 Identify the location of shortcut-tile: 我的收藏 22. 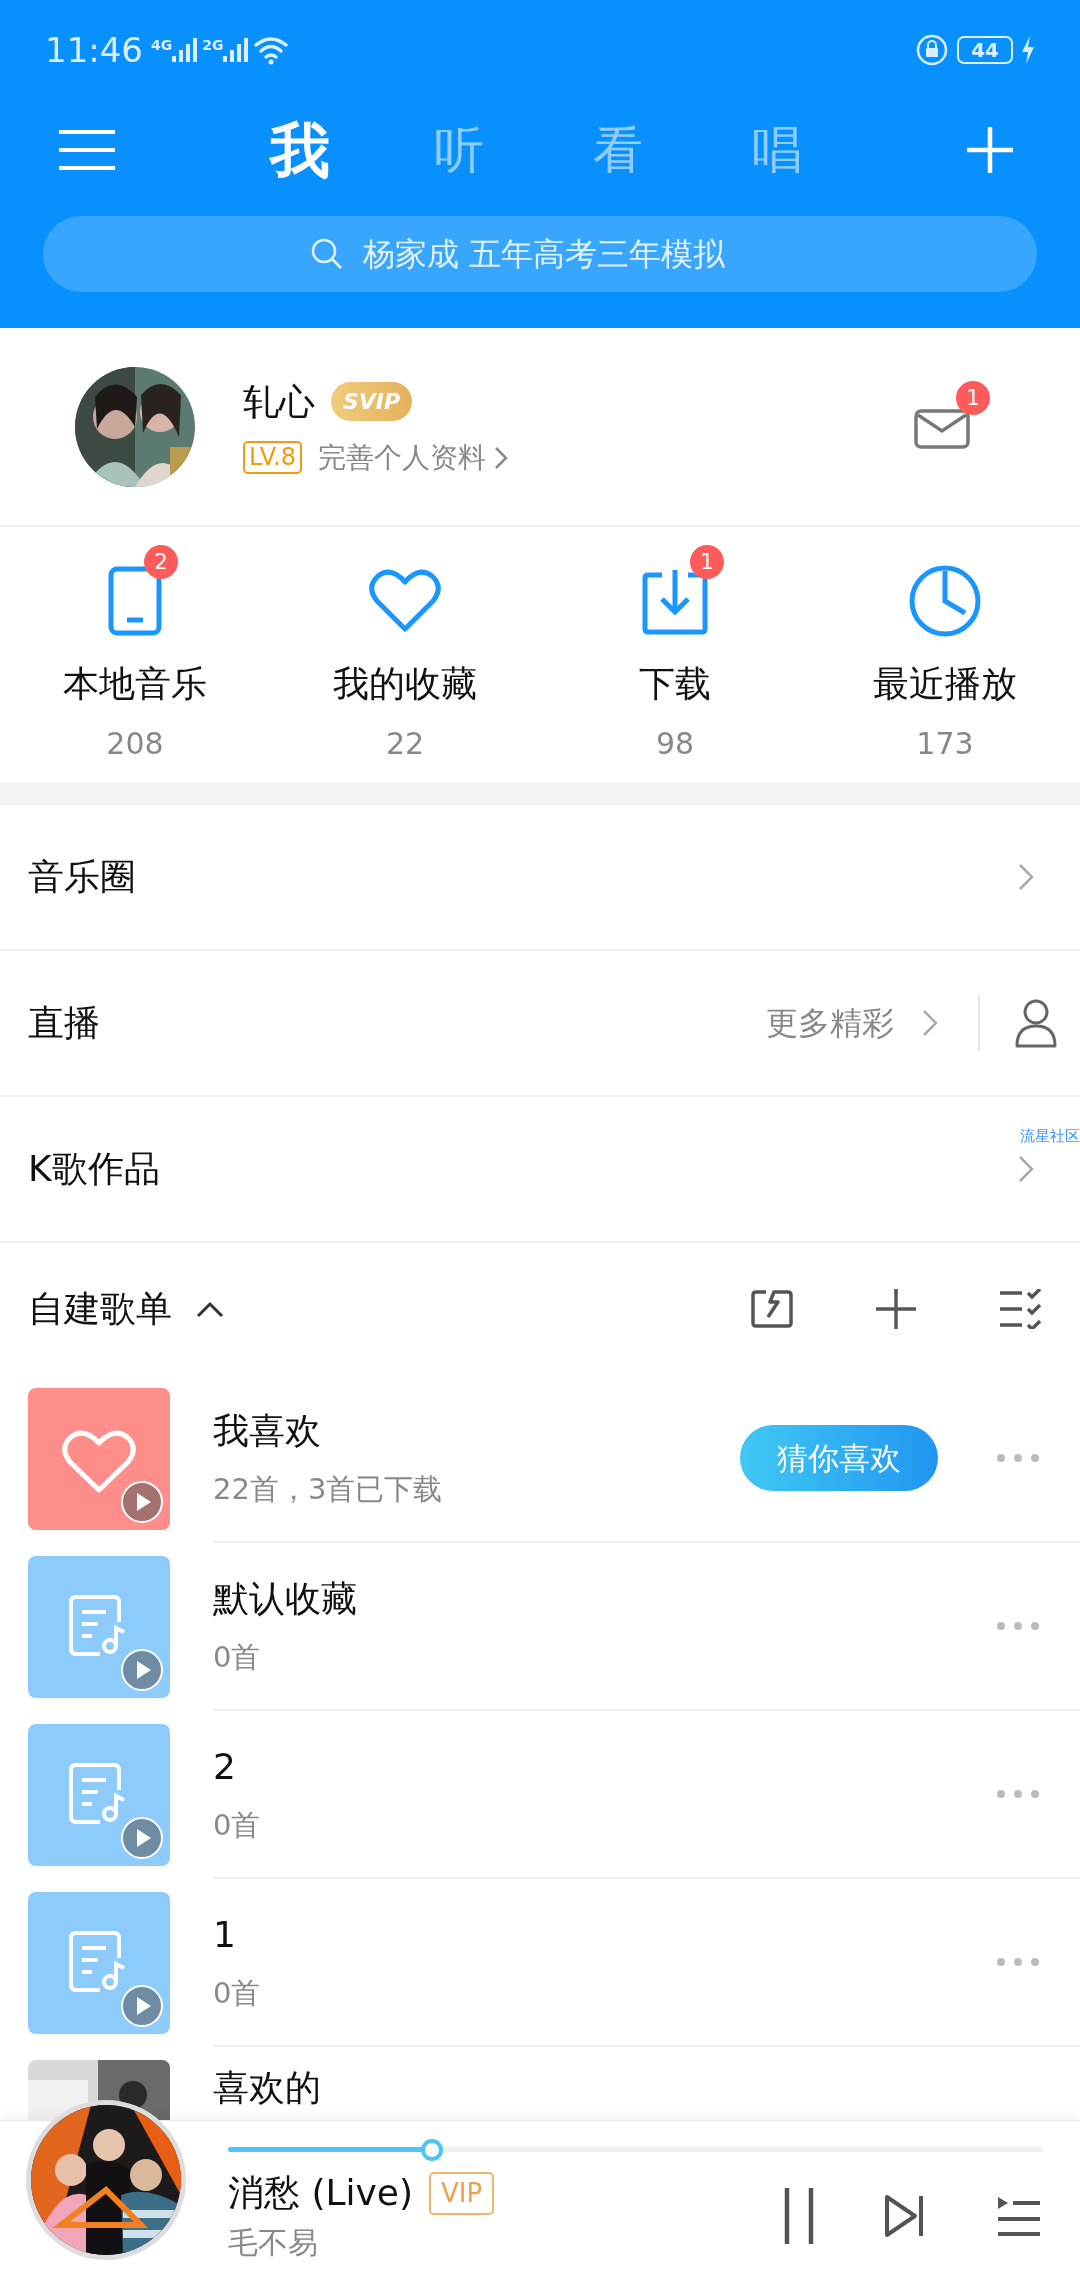
(405, 655).